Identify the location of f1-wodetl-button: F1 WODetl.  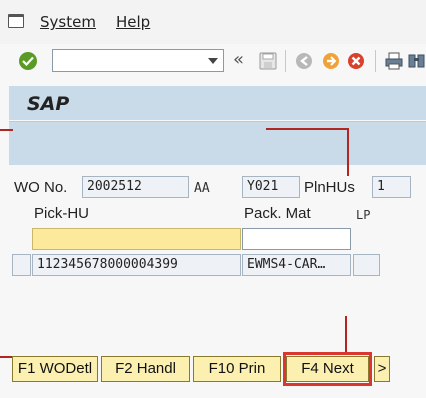
(55, 369).